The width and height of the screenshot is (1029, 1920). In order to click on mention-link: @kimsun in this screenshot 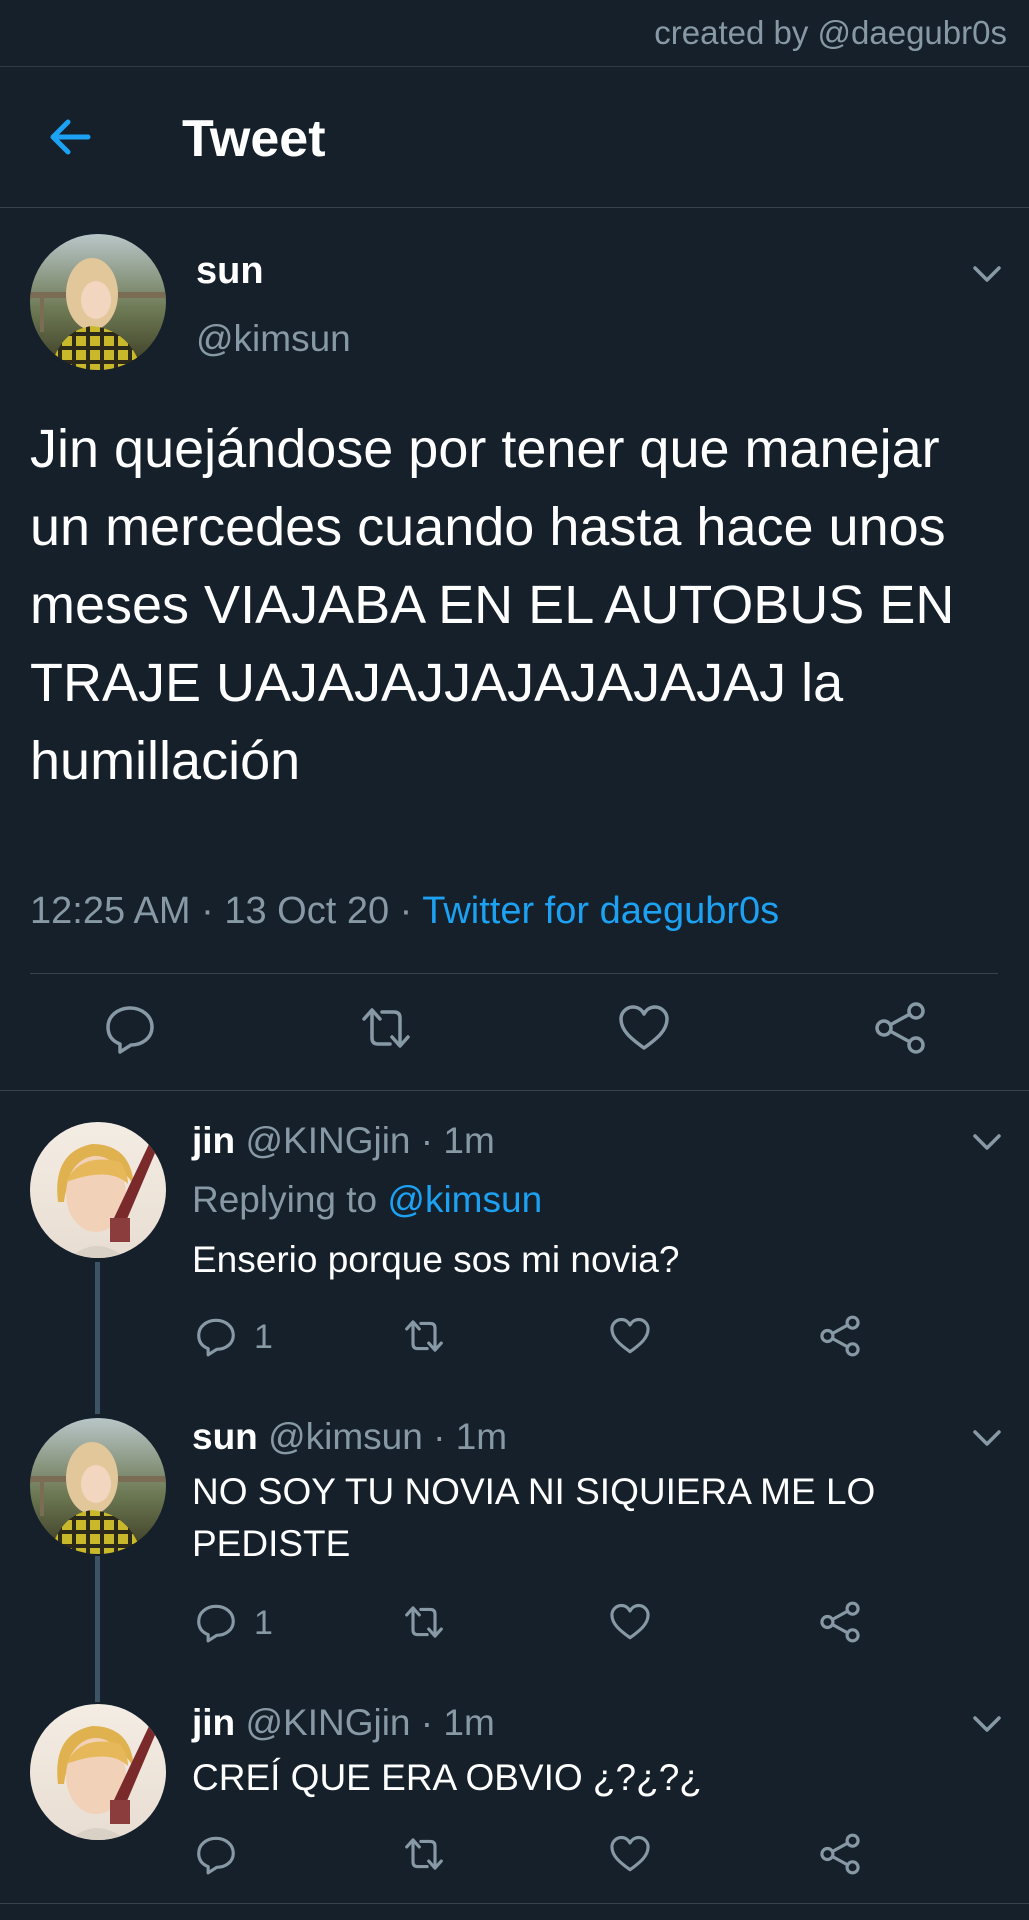, I will do `click(464, 1199)`.